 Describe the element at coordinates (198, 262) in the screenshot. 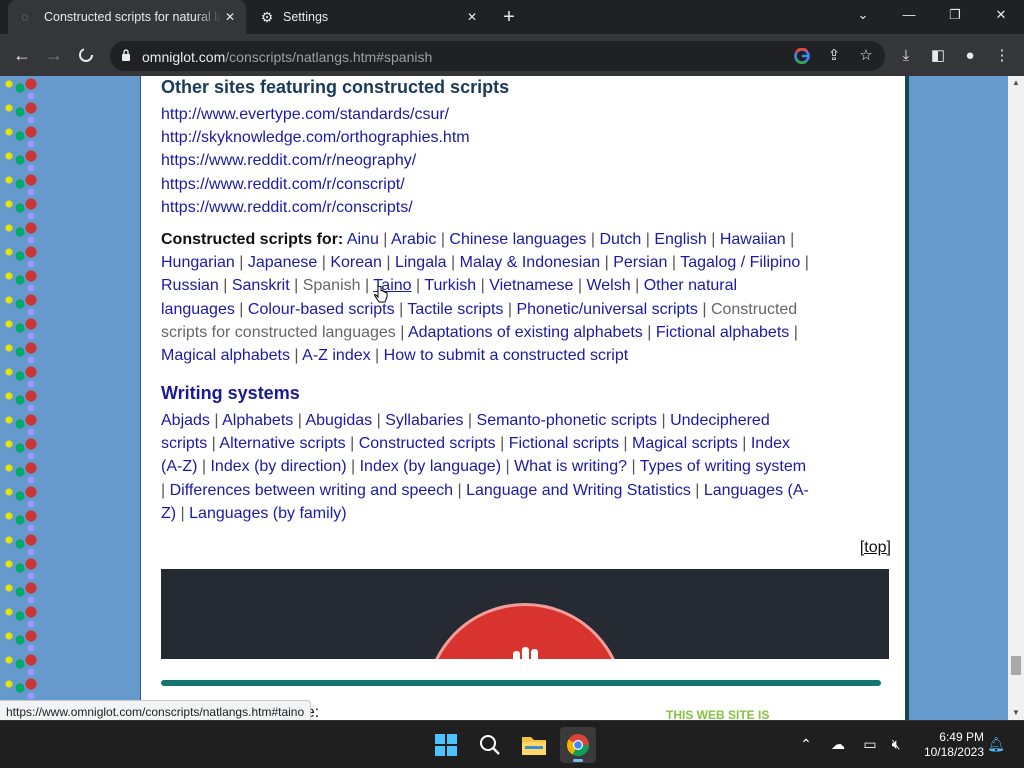

I see `cs-link: Hungarian` at that location.